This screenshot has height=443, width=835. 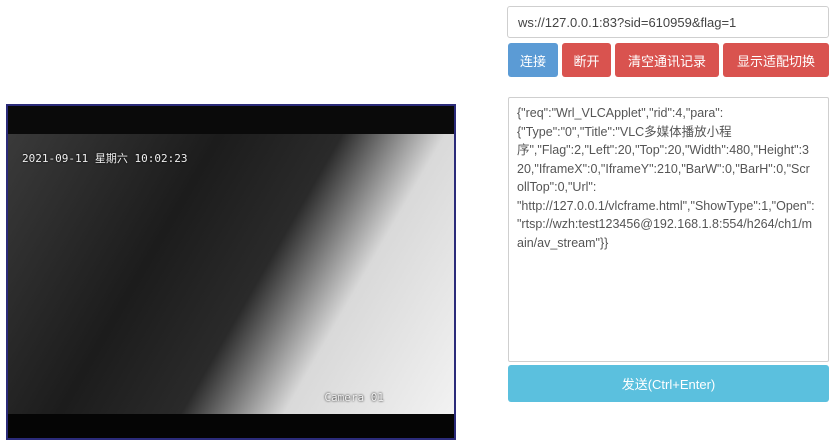 I want to click on disconnect-button: 断开, so click(x=586, y=60).